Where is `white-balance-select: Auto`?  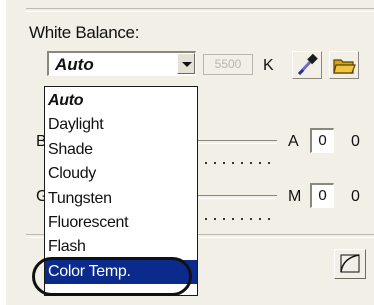 white-balance-select: Auto is located at coordinates (121, 63).